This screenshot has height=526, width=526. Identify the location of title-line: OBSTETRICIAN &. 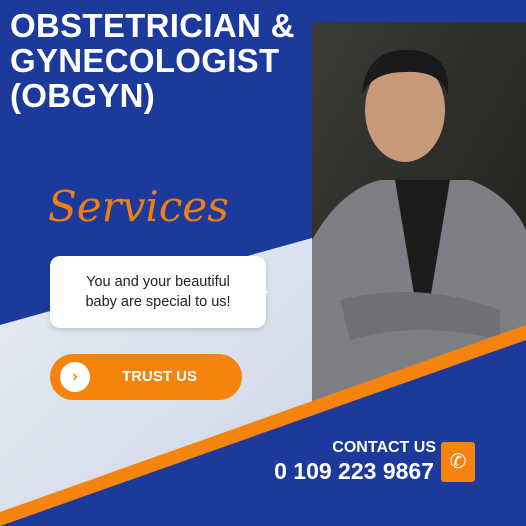
(152, 25).